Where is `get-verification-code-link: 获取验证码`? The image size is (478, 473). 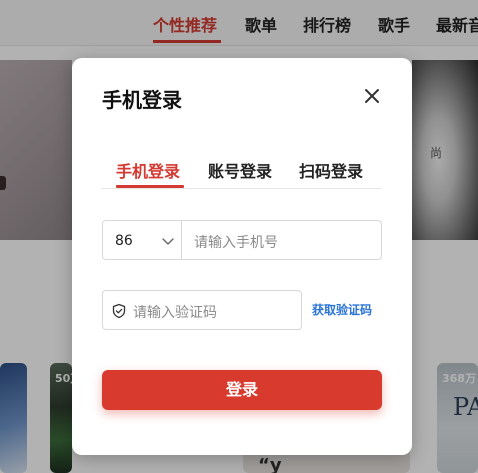
get-verification-code-link: 获取验证码 is located at coordinates (342, 309).